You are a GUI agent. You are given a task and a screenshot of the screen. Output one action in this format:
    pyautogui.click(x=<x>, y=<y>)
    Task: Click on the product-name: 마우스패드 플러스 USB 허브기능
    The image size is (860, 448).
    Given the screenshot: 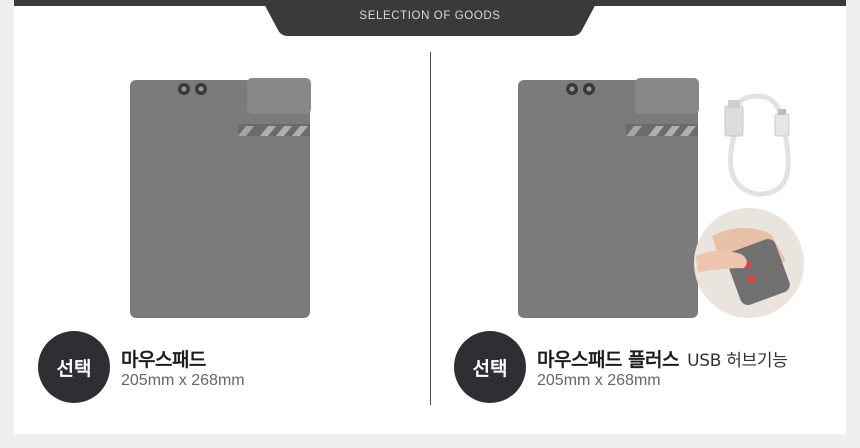 What is the action you would take?
    pyautogui.click(x=662, y=358)
    